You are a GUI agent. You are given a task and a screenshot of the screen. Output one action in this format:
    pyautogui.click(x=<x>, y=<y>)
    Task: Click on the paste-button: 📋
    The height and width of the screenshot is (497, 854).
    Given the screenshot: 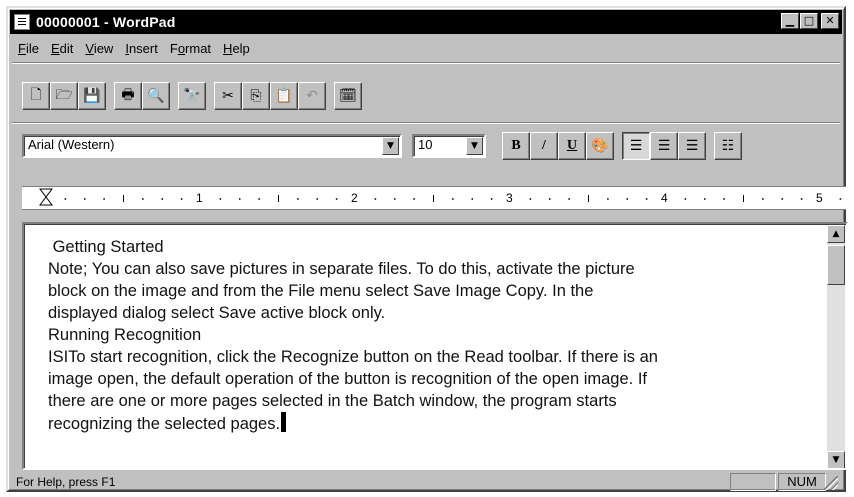 What is the action you would take?
    pyautogui.click(x=284, y=96)
    